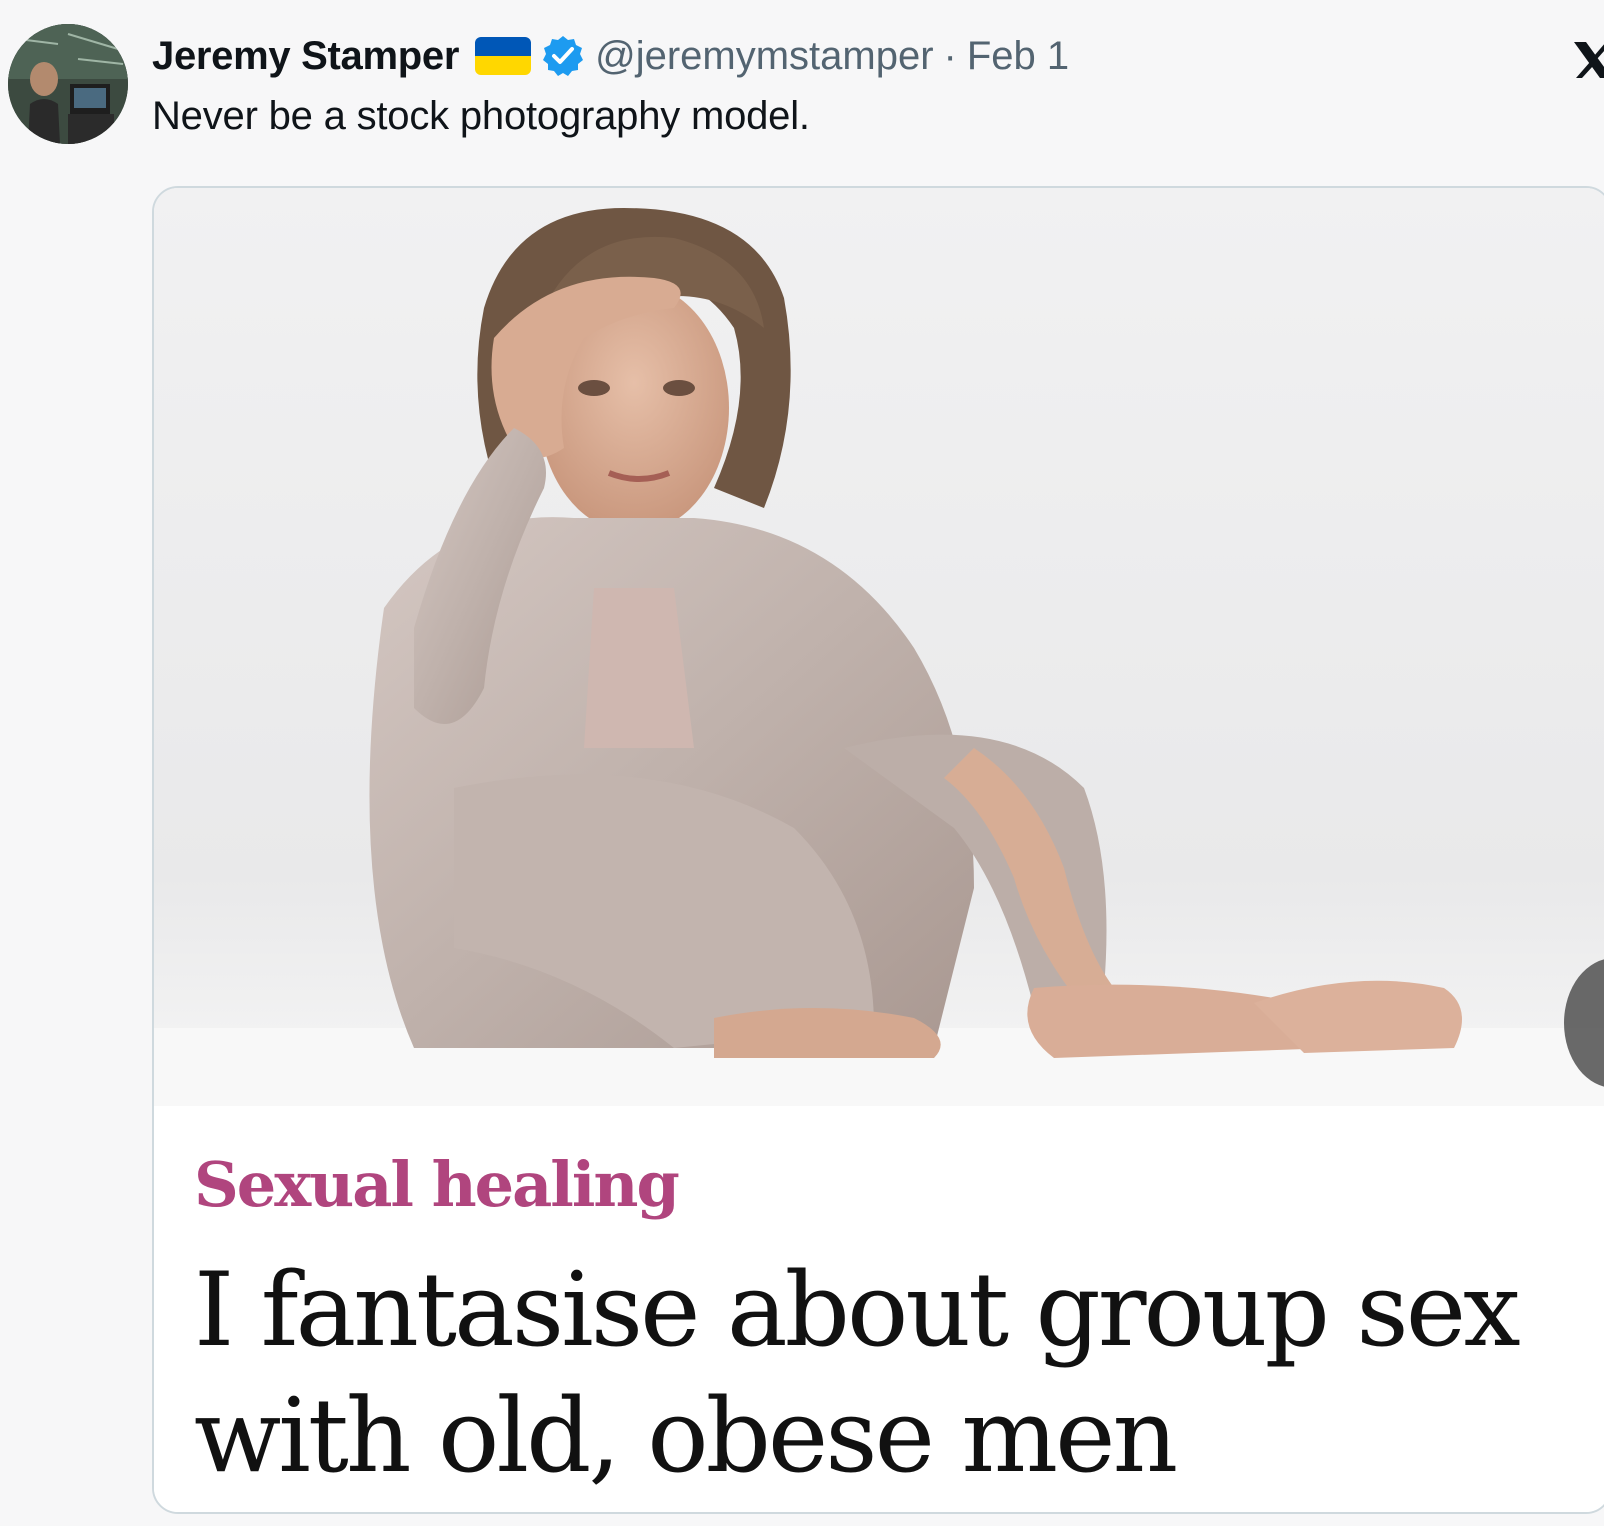  I want to click on tweet-header: Jeremy Stamper @jeremymstamper · Feb 1, so click(610, 56).